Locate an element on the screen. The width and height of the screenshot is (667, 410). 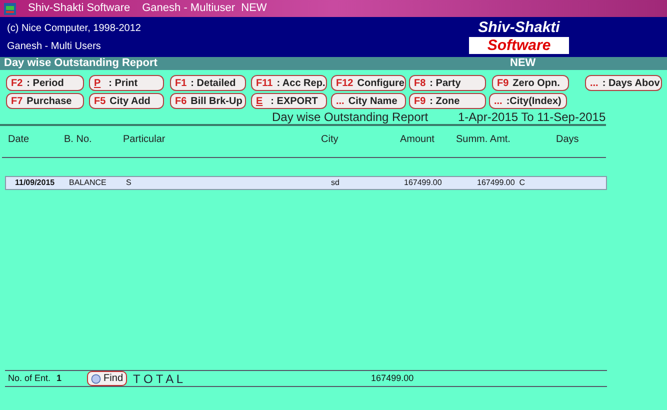
search-icon is located at coordinates (95, 379).